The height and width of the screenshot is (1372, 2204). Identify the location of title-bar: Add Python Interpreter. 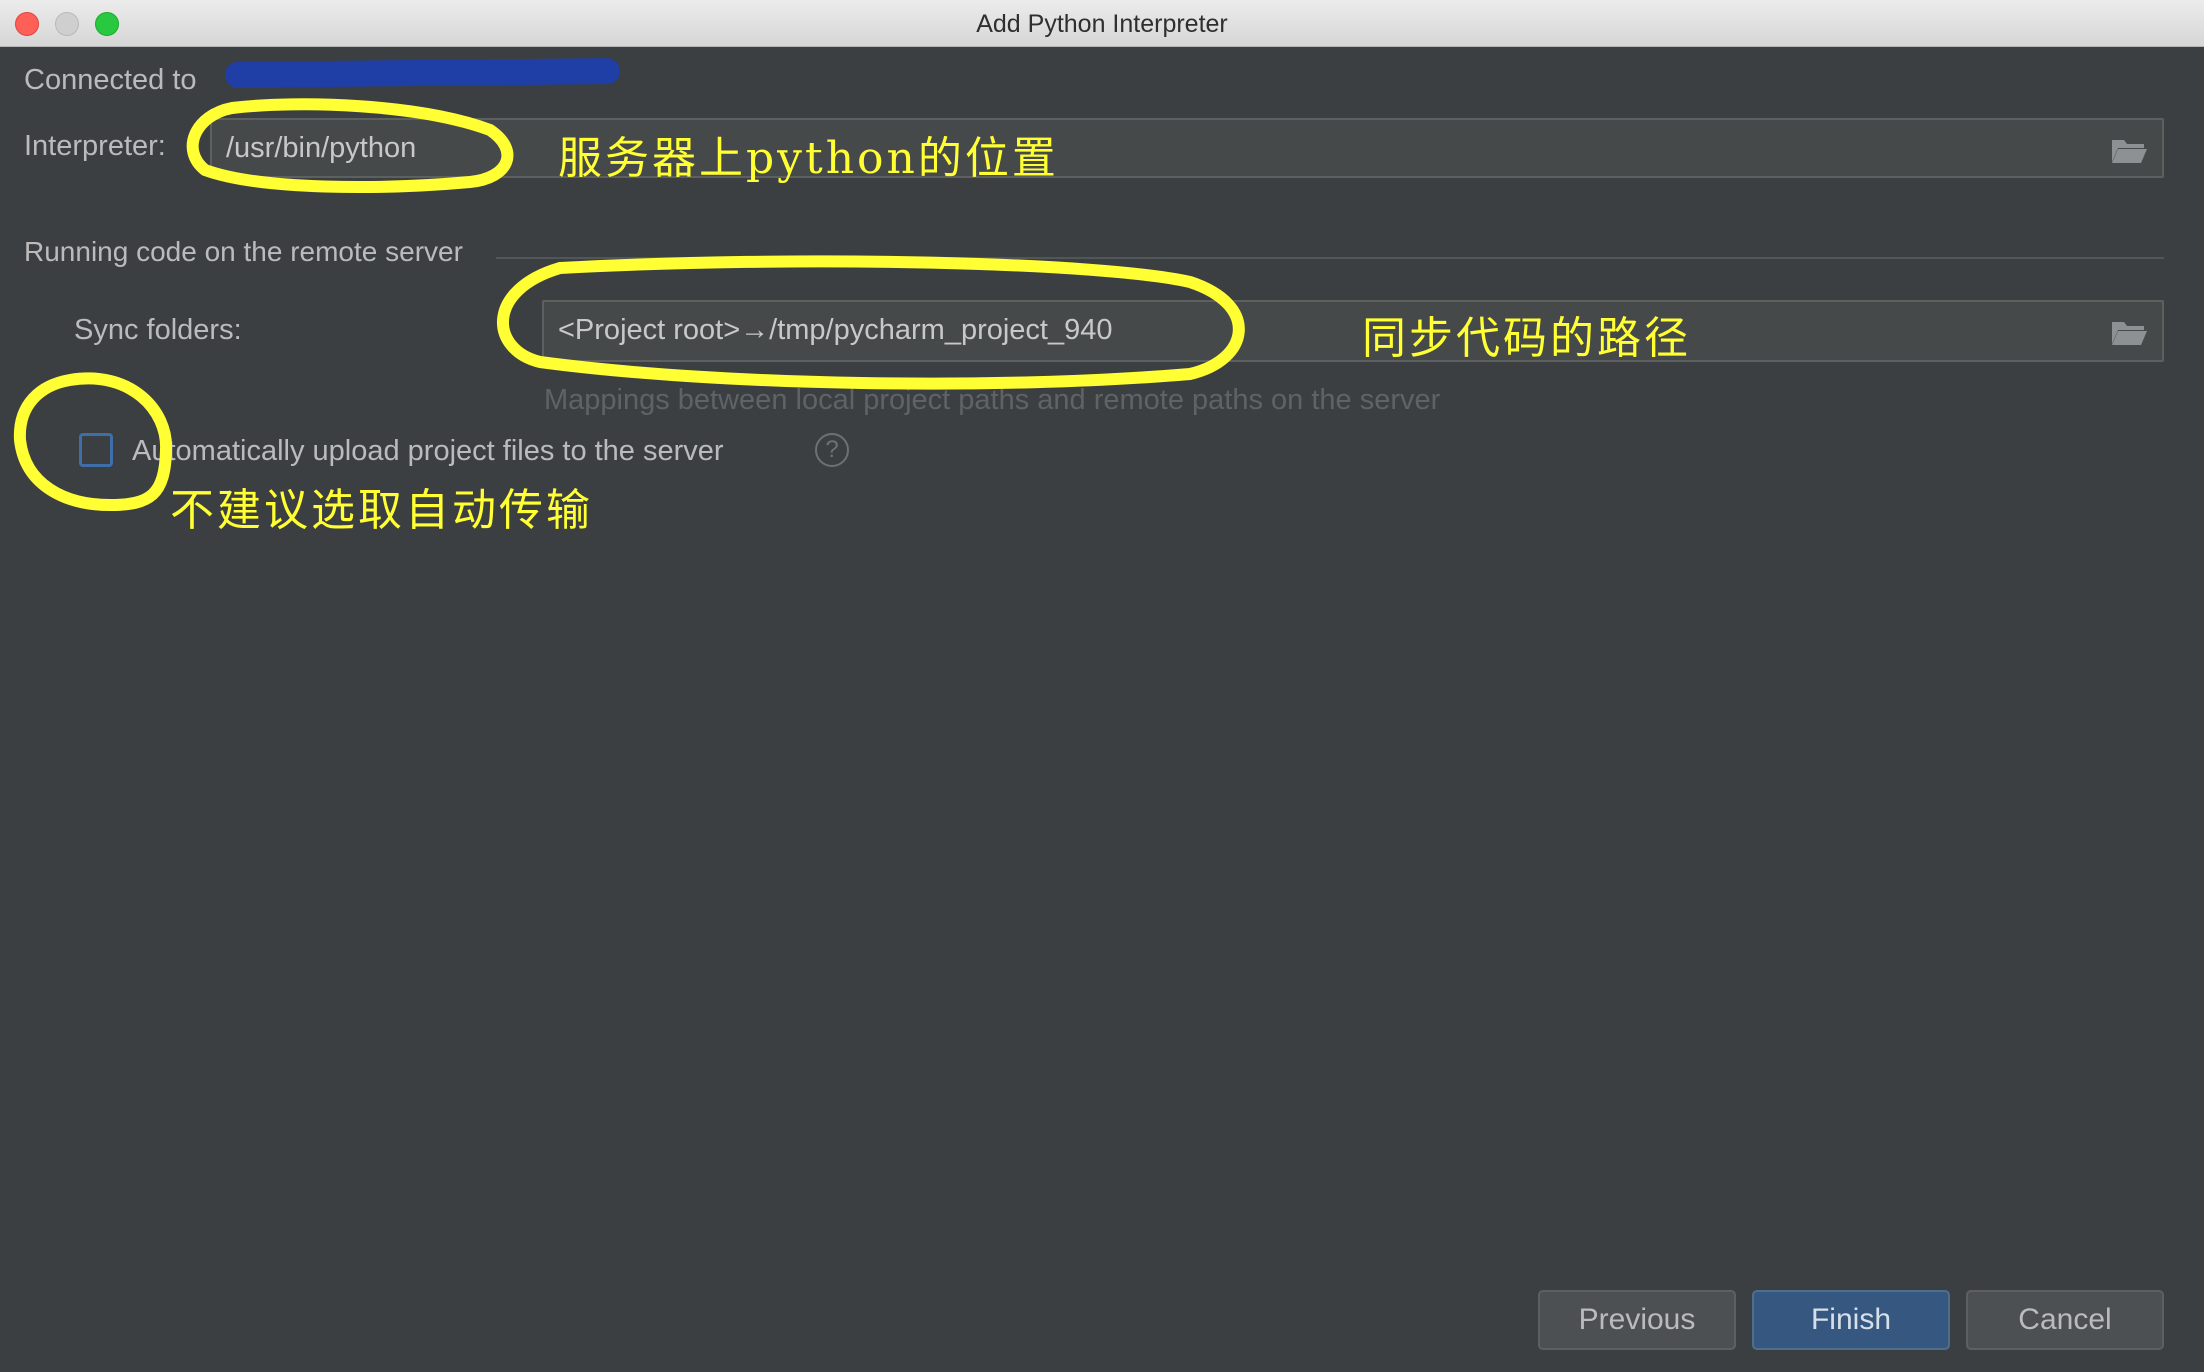
(1102, 23).